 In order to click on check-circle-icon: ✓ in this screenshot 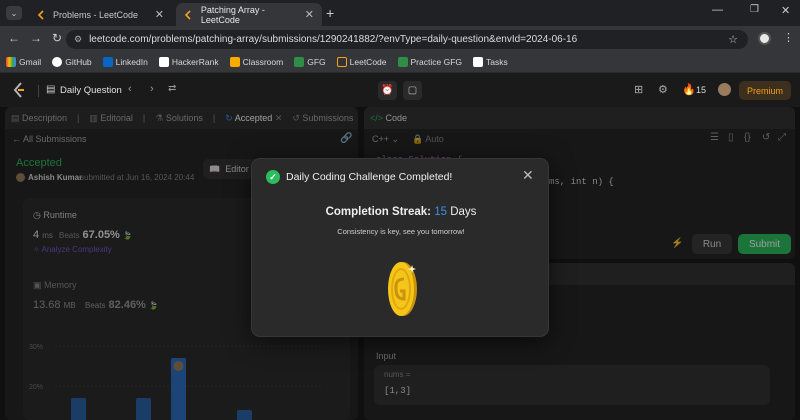, I will do `click(273, 177)`.